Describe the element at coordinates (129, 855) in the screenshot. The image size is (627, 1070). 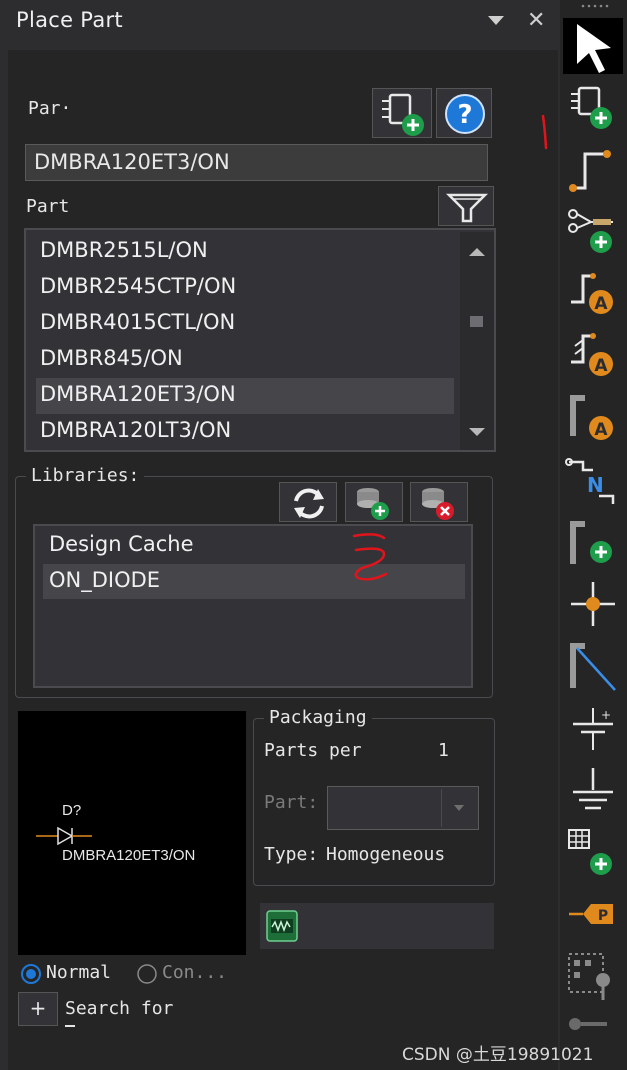
I see `preview-part-name: DMBRA120ET3/ON` at that location.